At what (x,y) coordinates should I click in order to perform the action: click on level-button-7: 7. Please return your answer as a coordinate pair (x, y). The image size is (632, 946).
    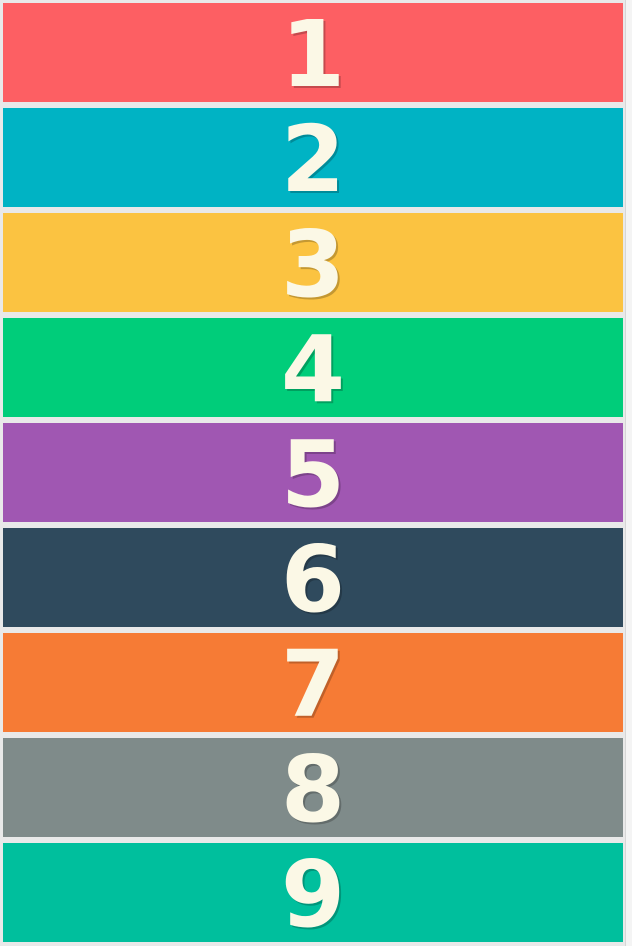
    Looking at the image, I should click on (313, 682).